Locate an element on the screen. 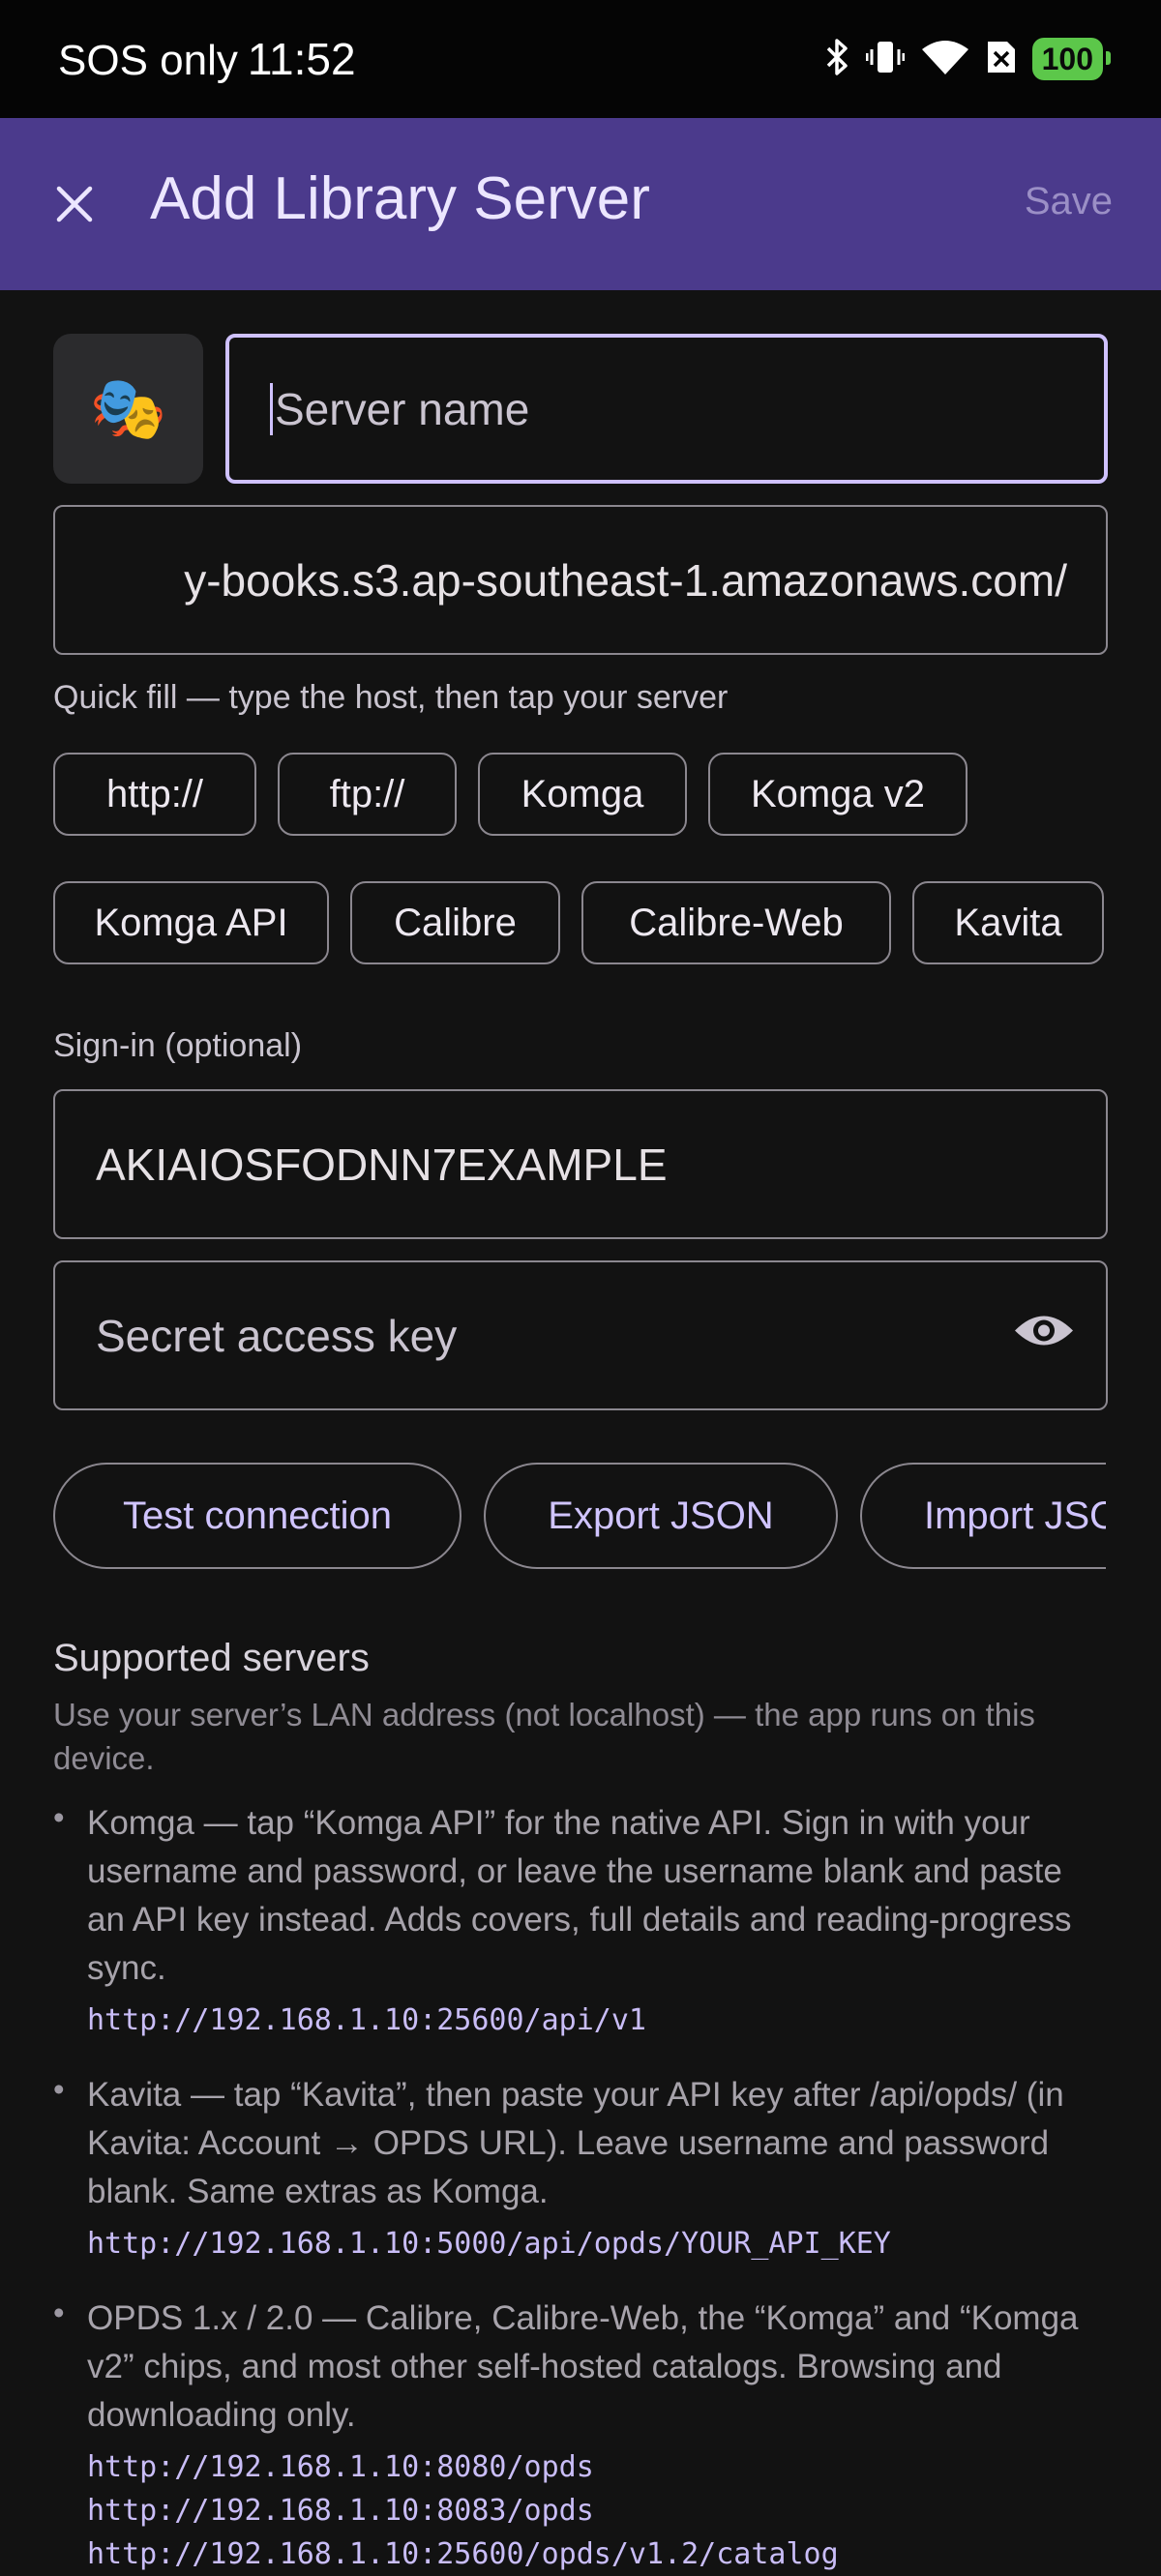  example-url: http://192.168.1.10:25600/api/v1 is located at coordinates (366, 2020).